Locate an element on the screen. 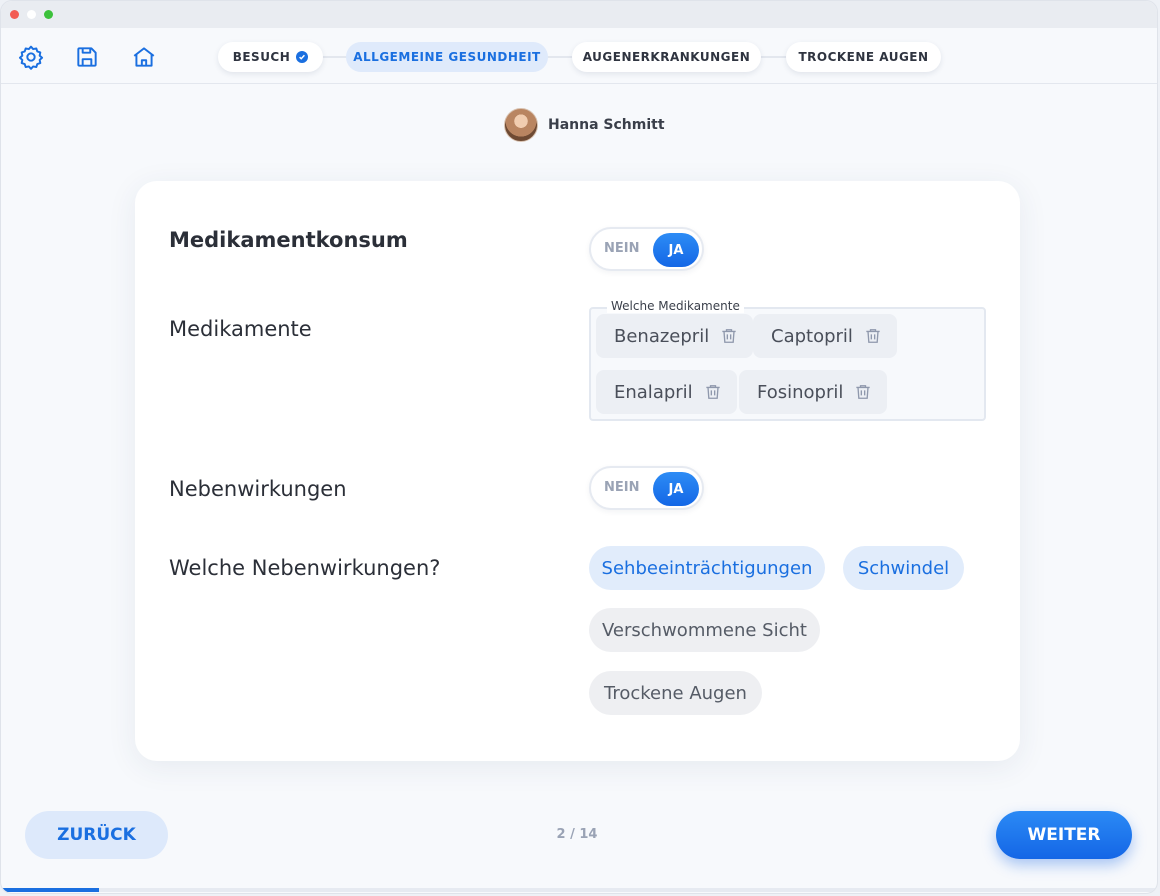 Image resolution: width=1160 pixels, height=896 pixels. medication-name: Captopril is located at coordinates (812, 336).